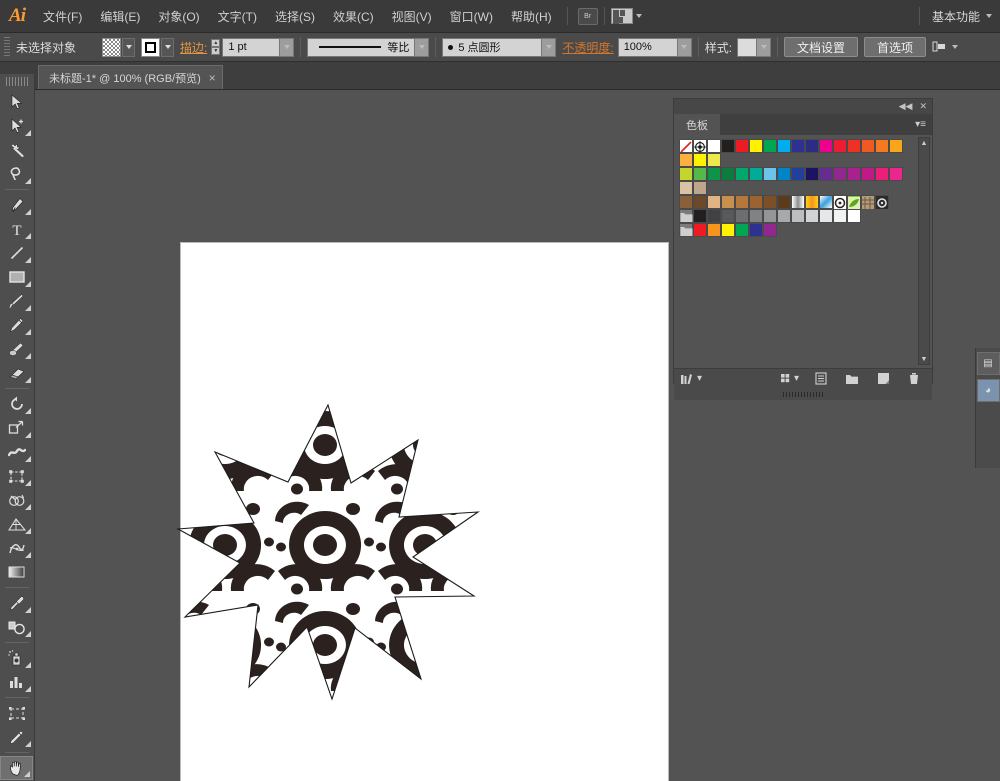  Describe the element at coordinates (697, 124) in the screenshot. I see `tab-swatches: 色板` at that location.